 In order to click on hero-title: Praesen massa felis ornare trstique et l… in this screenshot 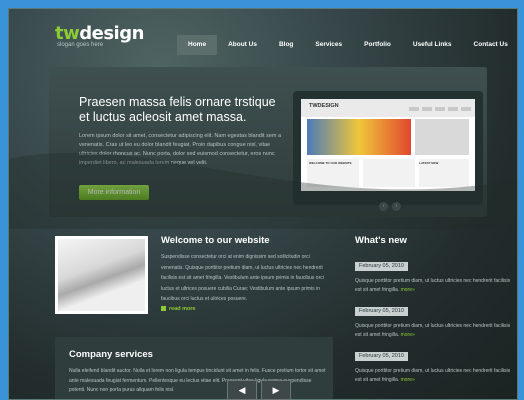, I will do `click(177, 109)`.